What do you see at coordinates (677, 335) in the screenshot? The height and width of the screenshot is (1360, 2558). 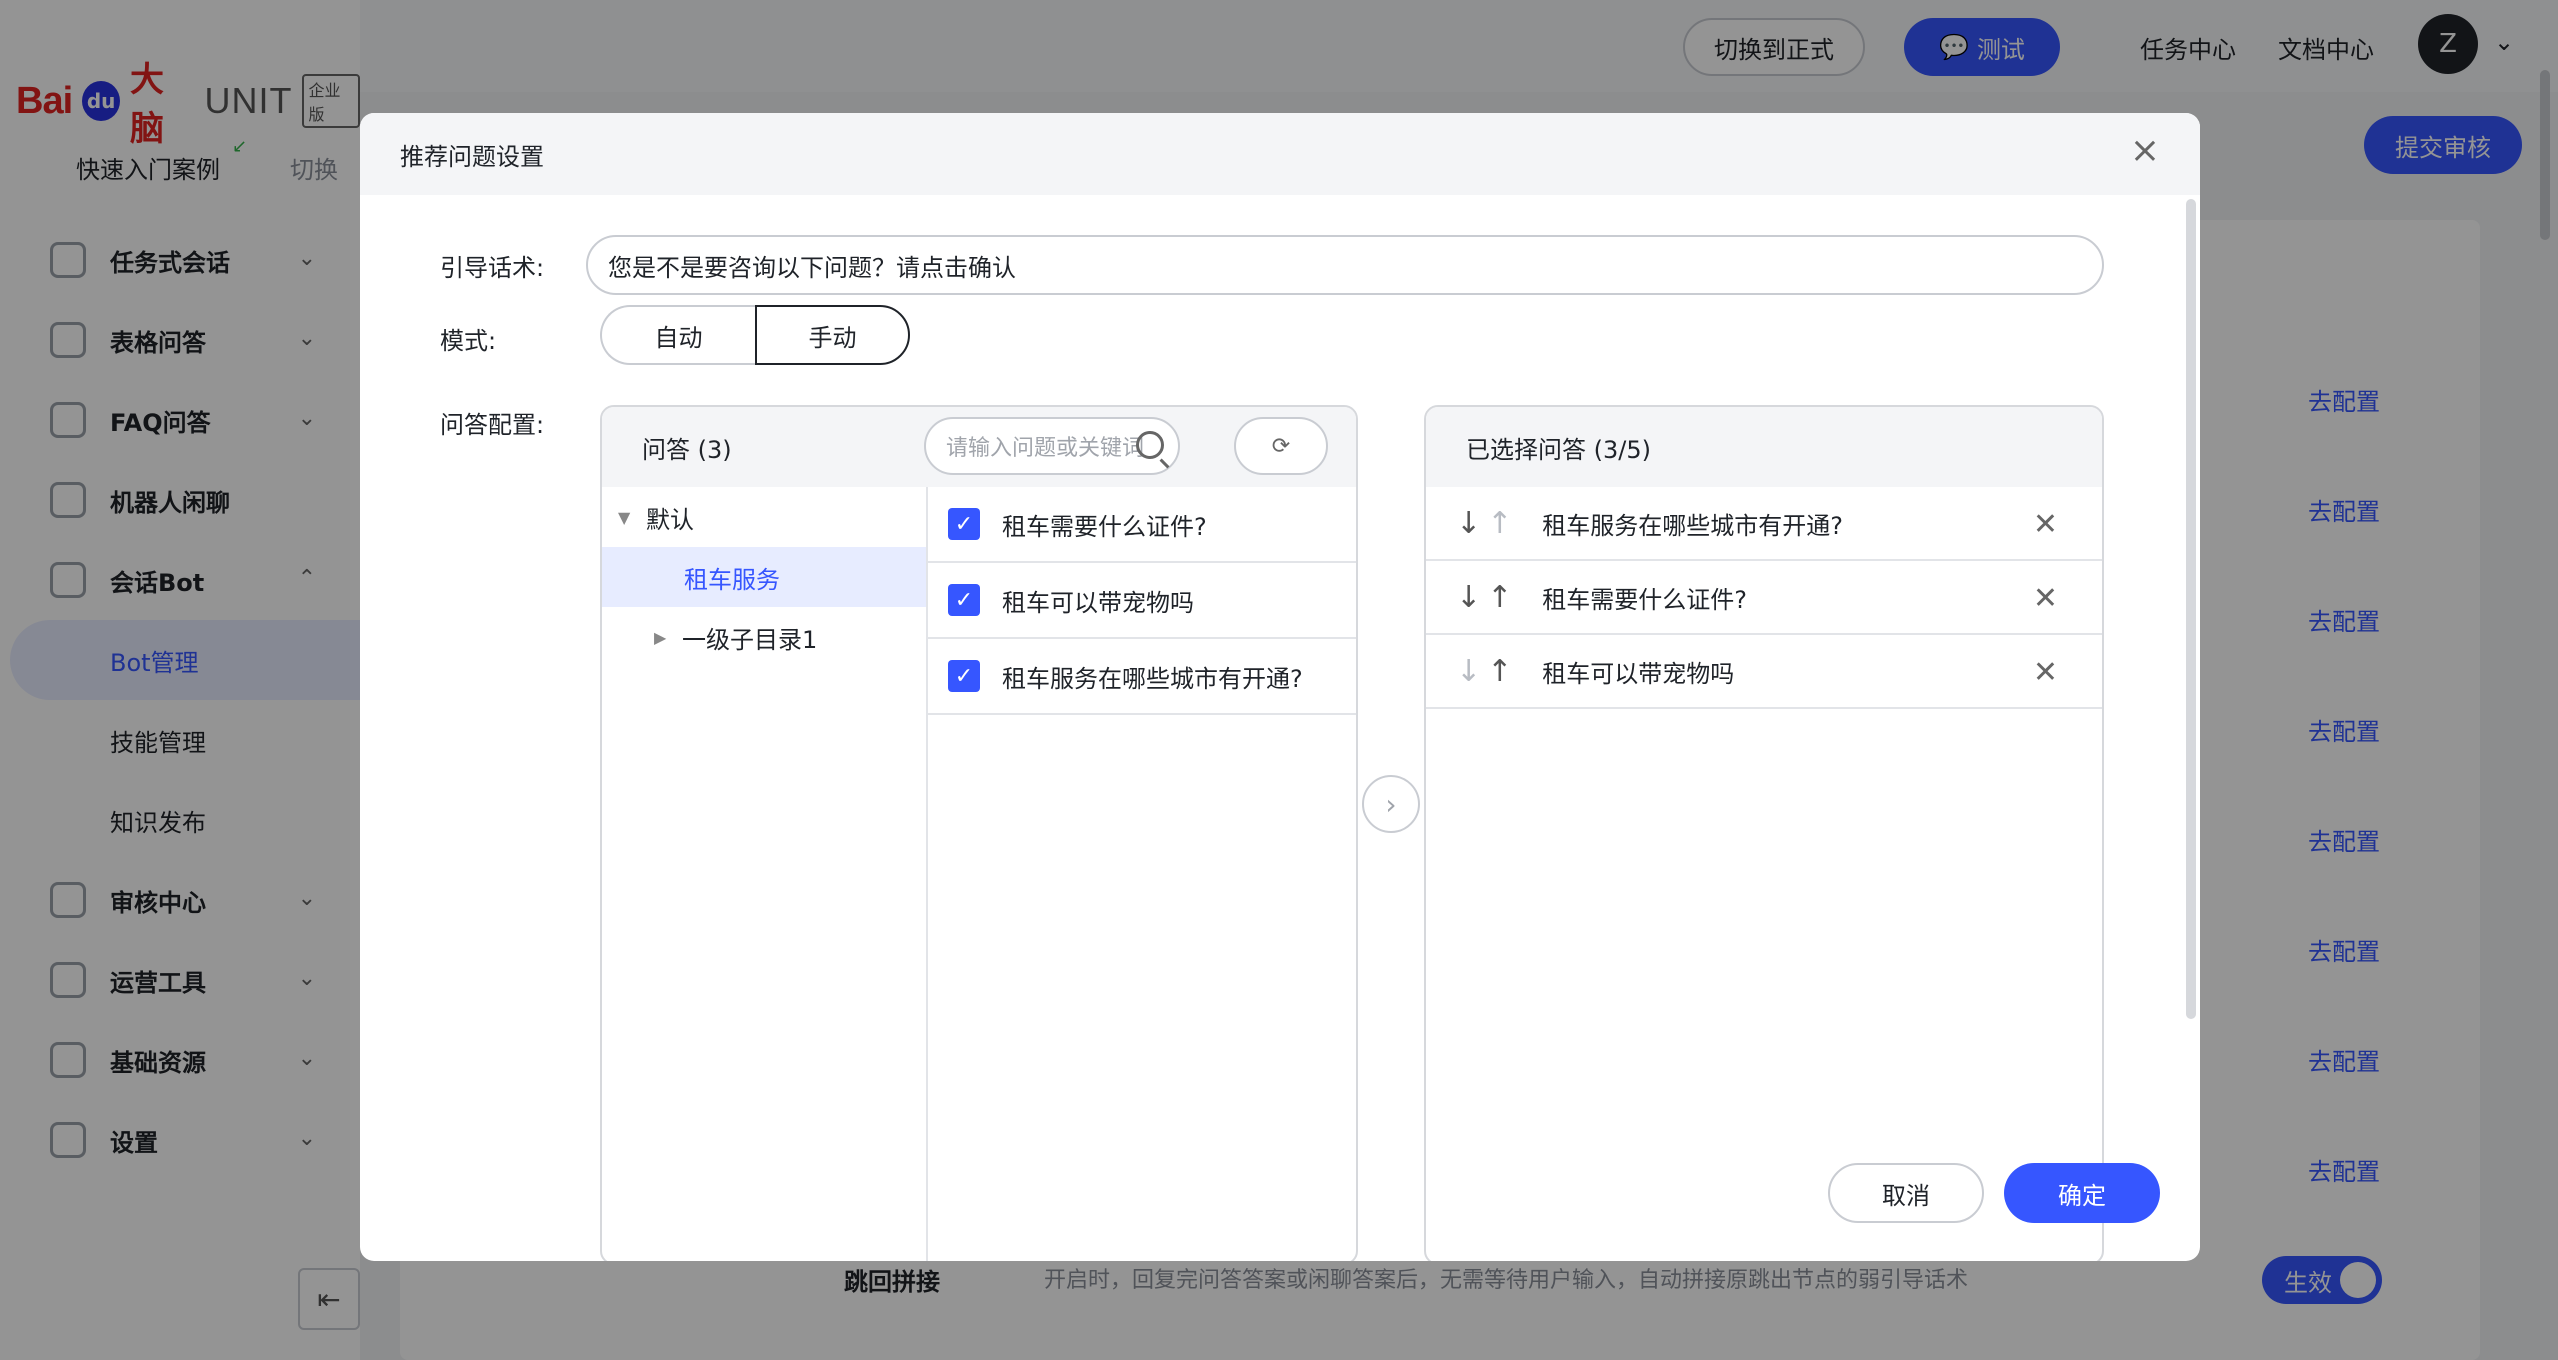 I see `mode-auto-button: 自动` at bounding box center [677, 335].